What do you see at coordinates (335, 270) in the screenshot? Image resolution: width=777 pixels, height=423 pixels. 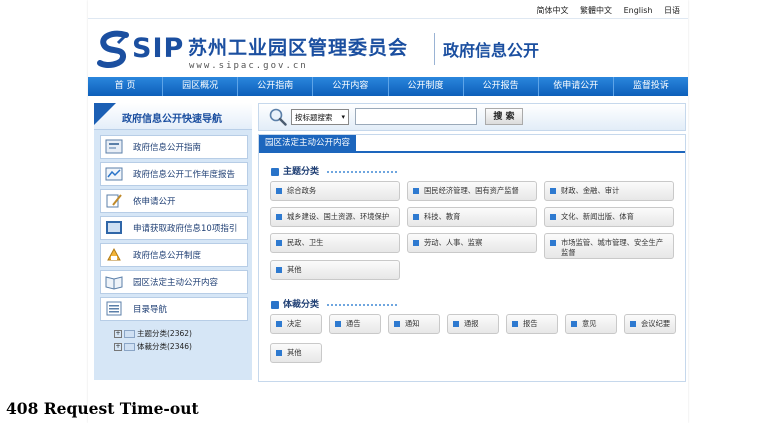 I see `theme-button: 其他` at bounding box center [335, 270].